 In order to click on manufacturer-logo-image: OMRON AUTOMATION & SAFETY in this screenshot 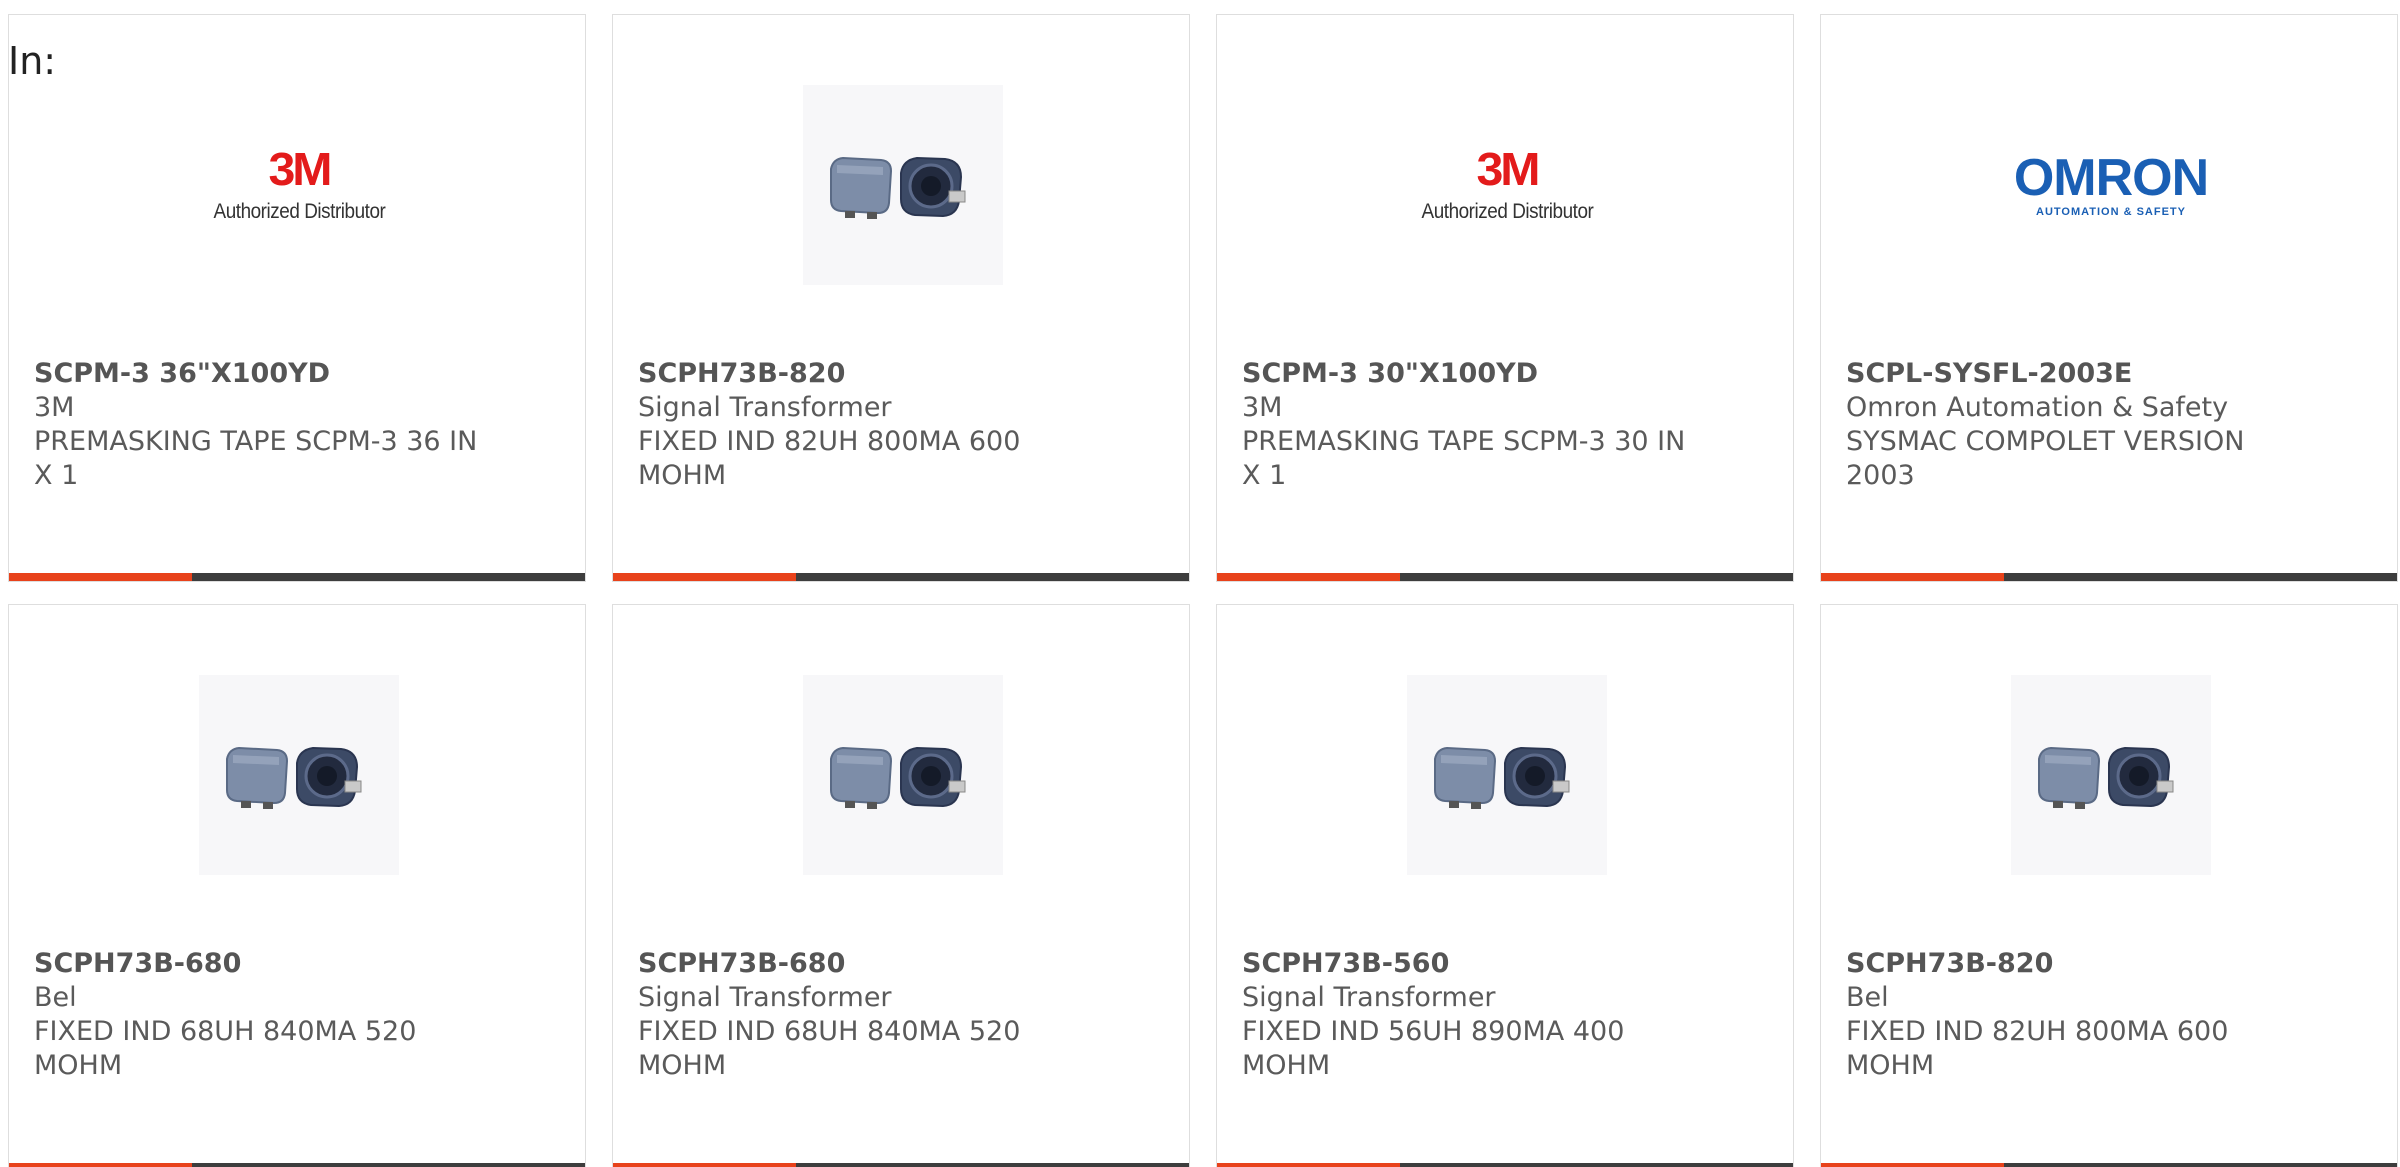, I will do `click(2111, 185)`.